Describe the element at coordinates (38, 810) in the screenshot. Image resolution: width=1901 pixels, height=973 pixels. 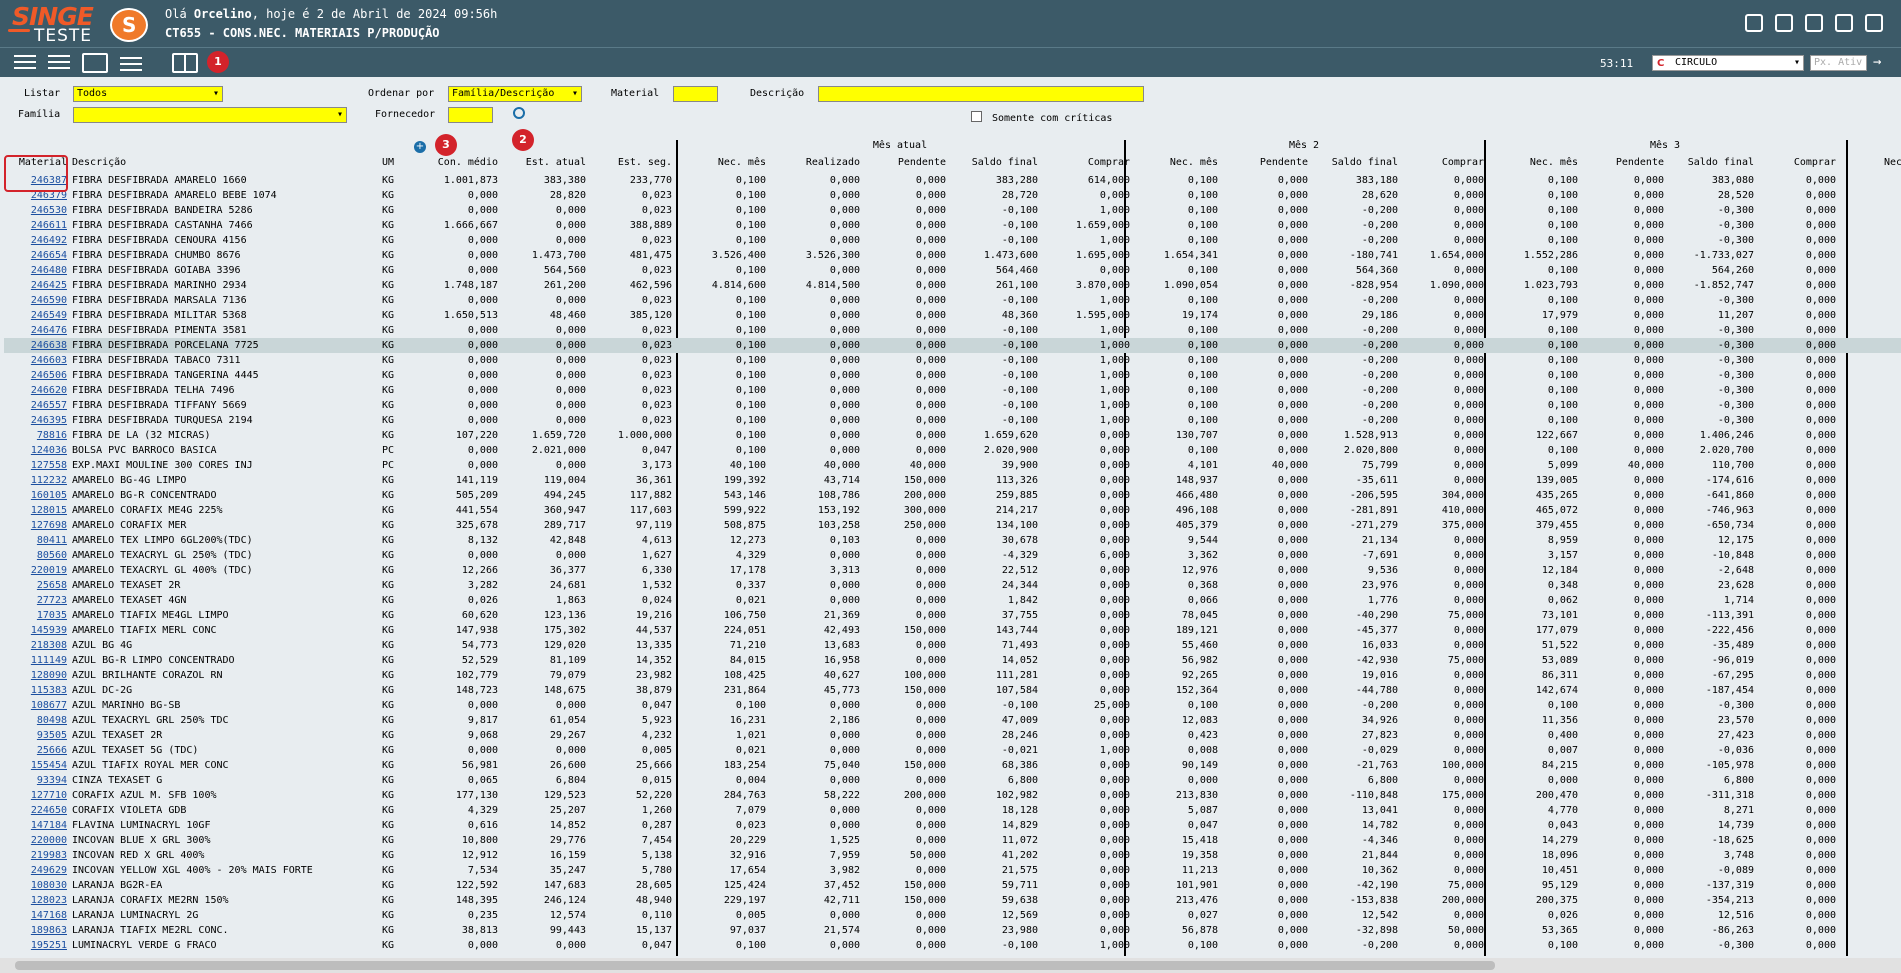
I see `material-link: 224650` at that location.